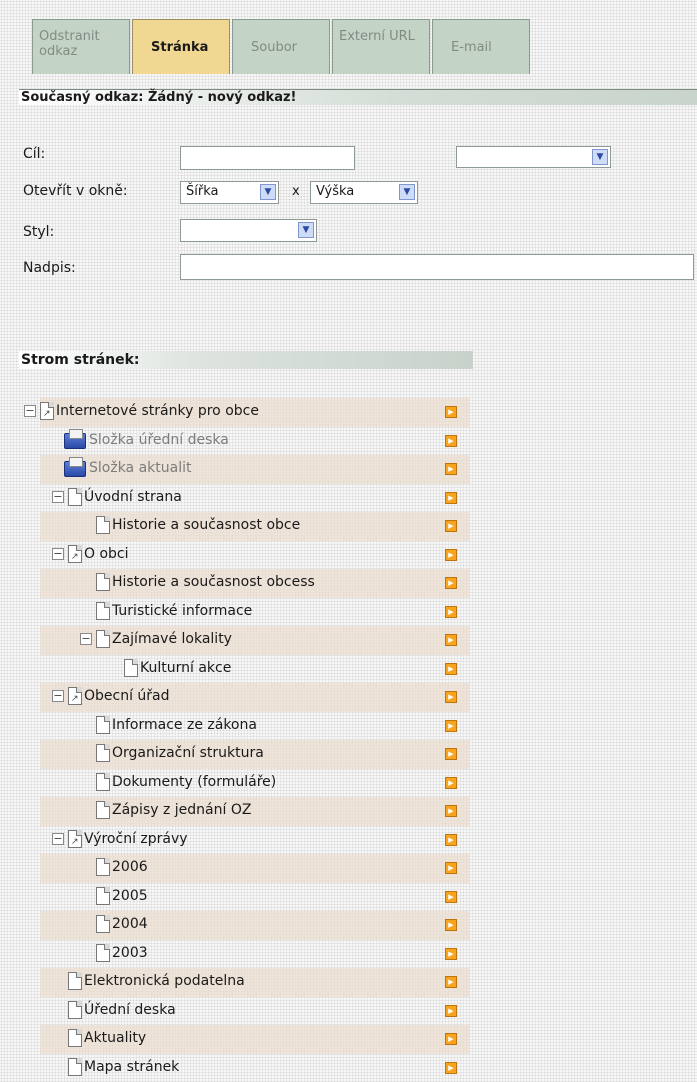 Image resolution: width=697 pixels, height=1082 pixels. I want to click on tree-row: 2003 ▶, so click(255, 954).